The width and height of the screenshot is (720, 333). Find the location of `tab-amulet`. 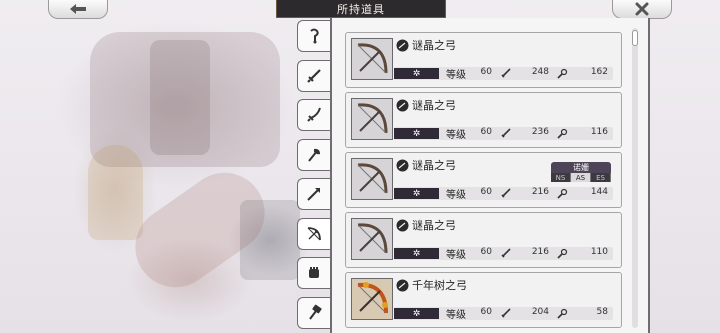

tab-amulet is located at coordinates (313, 36).